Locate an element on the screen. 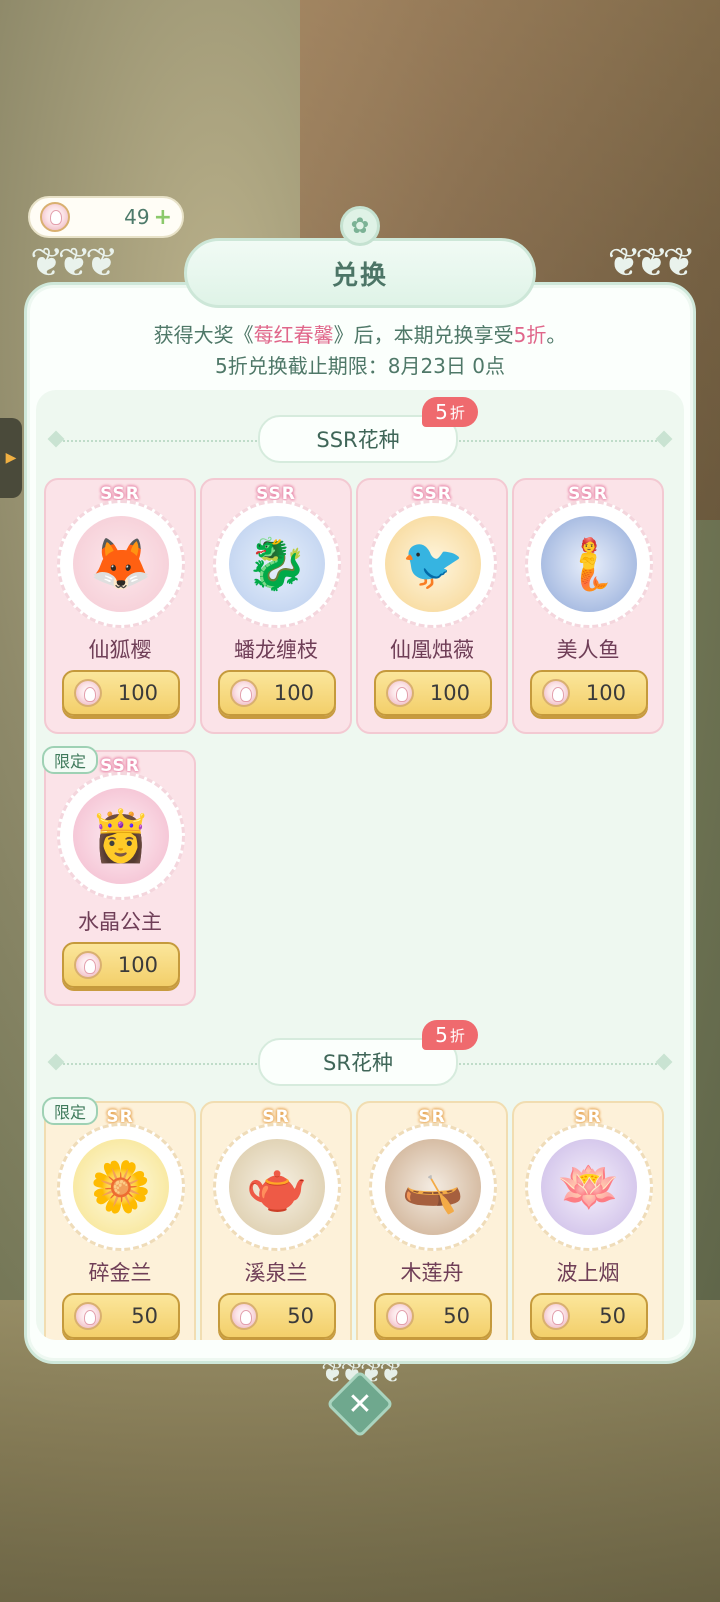 The image size is (720, 1602). notice-line-1: 获得大奖《莓红春馨》后，本期兑换享受5折。 is located at coordinates (360, 335).